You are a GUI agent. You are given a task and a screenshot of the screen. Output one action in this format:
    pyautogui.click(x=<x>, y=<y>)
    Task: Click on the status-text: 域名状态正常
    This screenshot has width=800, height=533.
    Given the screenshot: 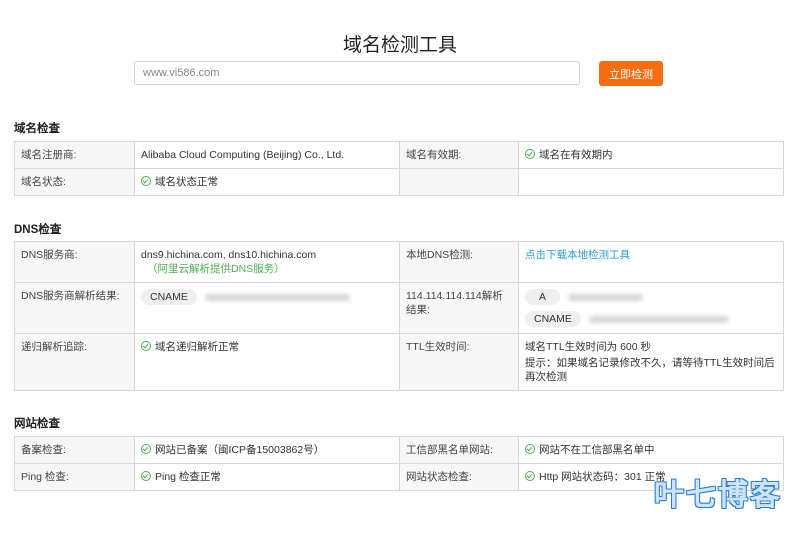 What is the action you would take?
    pyautogui.click(x=186, y=182)
    